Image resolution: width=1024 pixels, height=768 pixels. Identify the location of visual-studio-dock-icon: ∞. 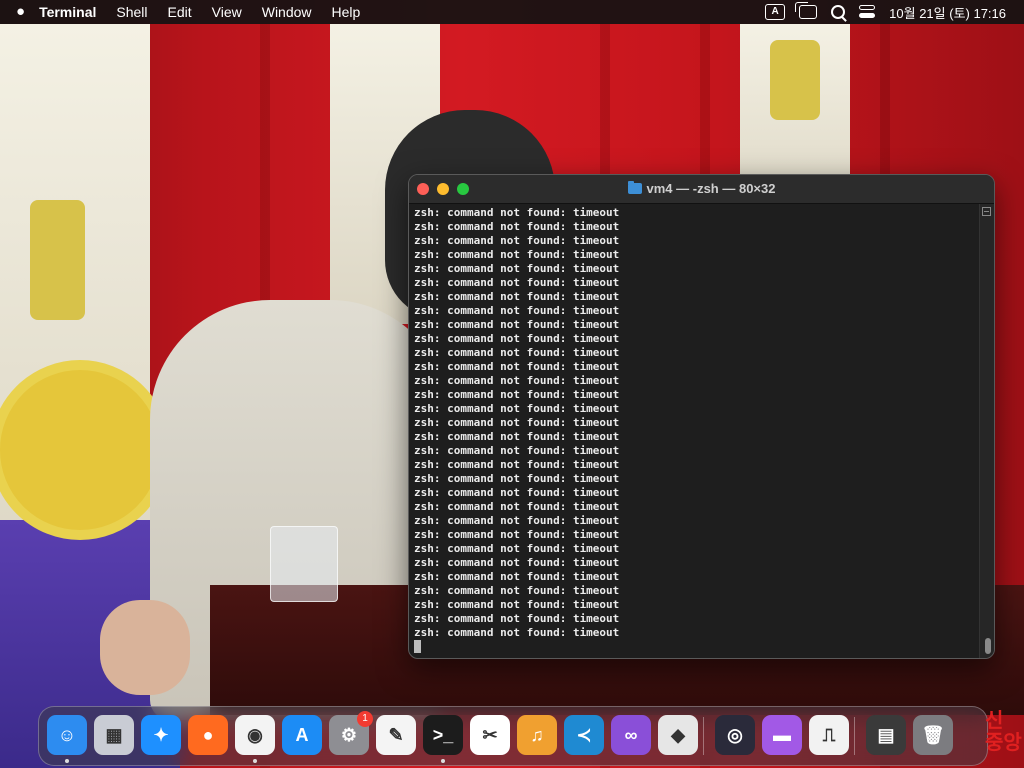
(631, 735).